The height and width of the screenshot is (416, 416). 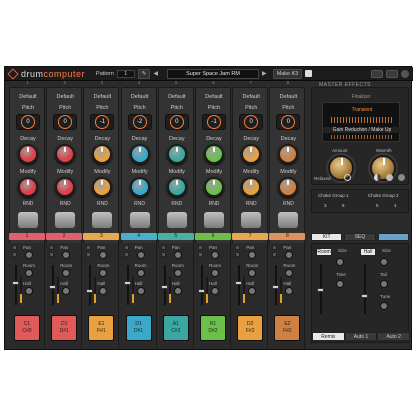 What do you see at coordinates (125, 73) in the screenshot?
I see `pattern-field: 1` at bounding box center [125, 73].